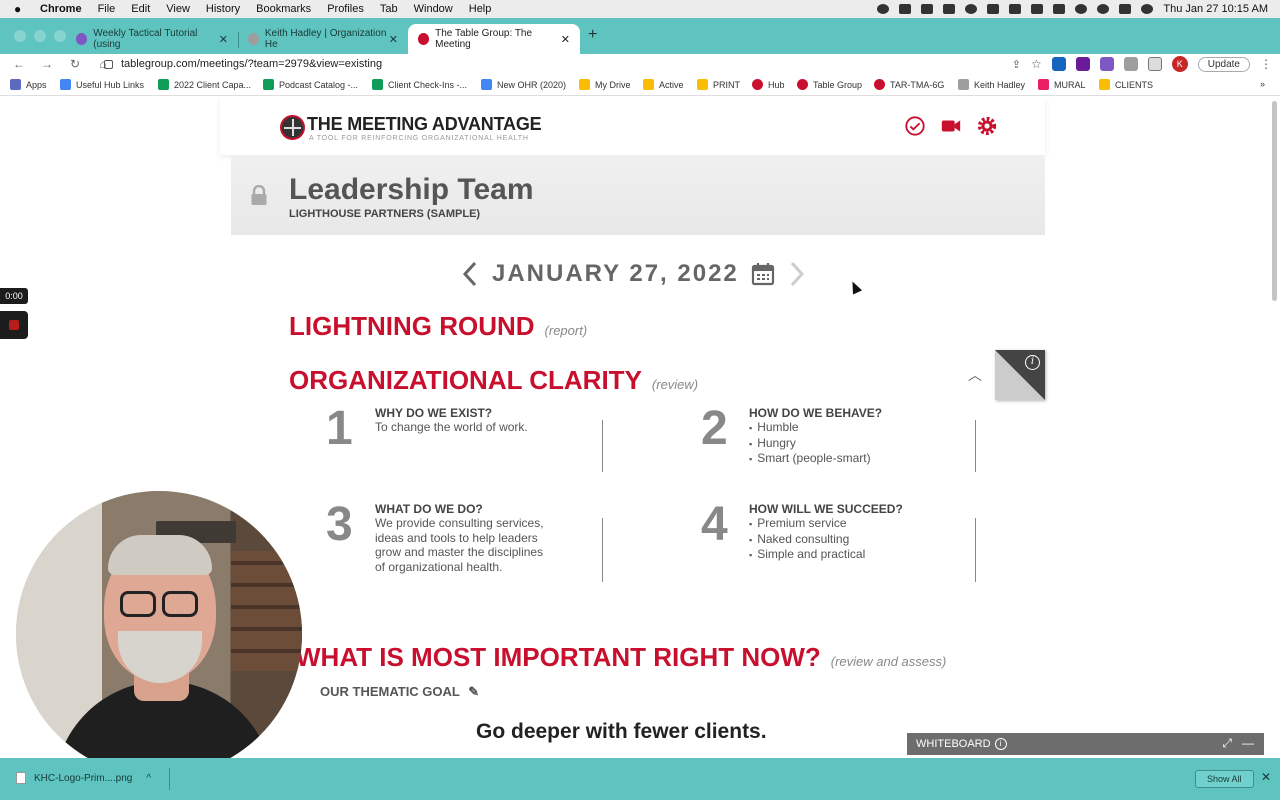  I want to click on bookmark-table-group: Table Group, so click(829, 84).